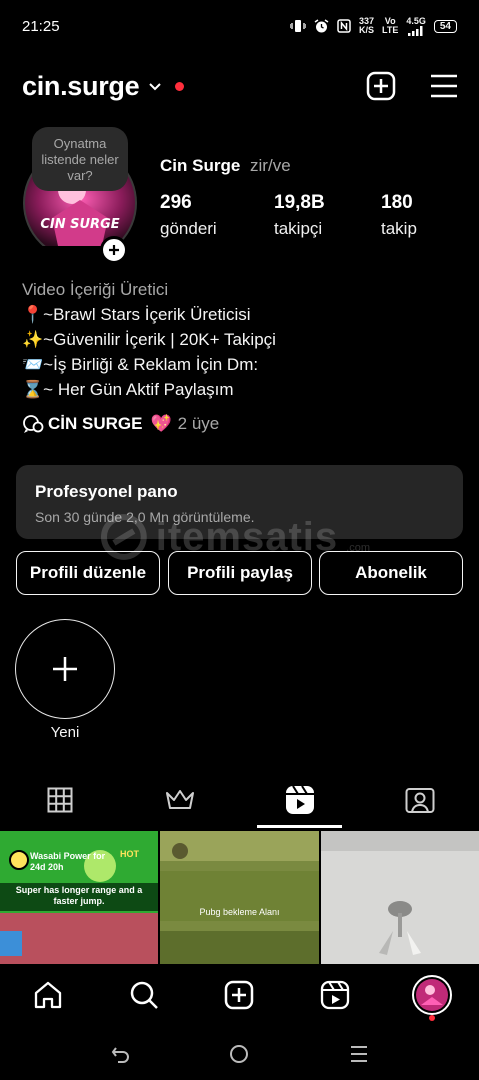 The image size is (479, 1080). Describe the element at coordinates (188, 215) in the screenshot. I see `stat-posts: 296 gönderi` at that location.